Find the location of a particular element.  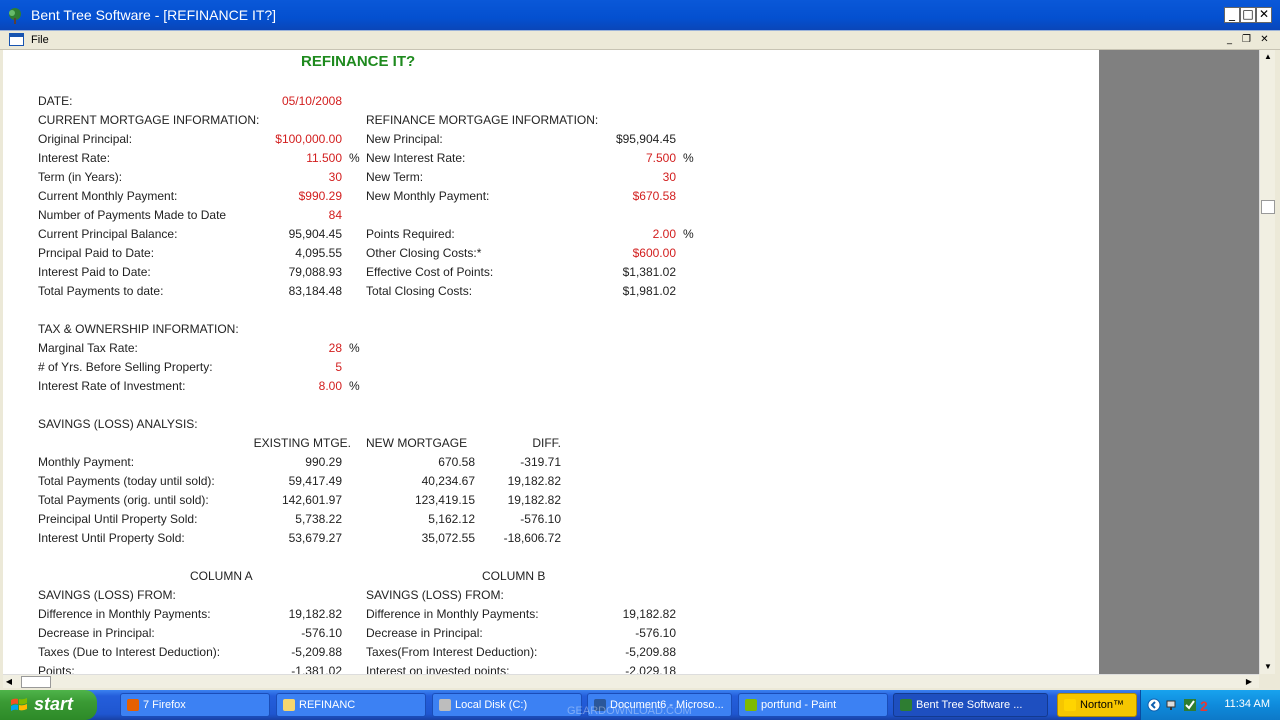

field-label: Current Principal Balance: is located at coordinates (108, 234).